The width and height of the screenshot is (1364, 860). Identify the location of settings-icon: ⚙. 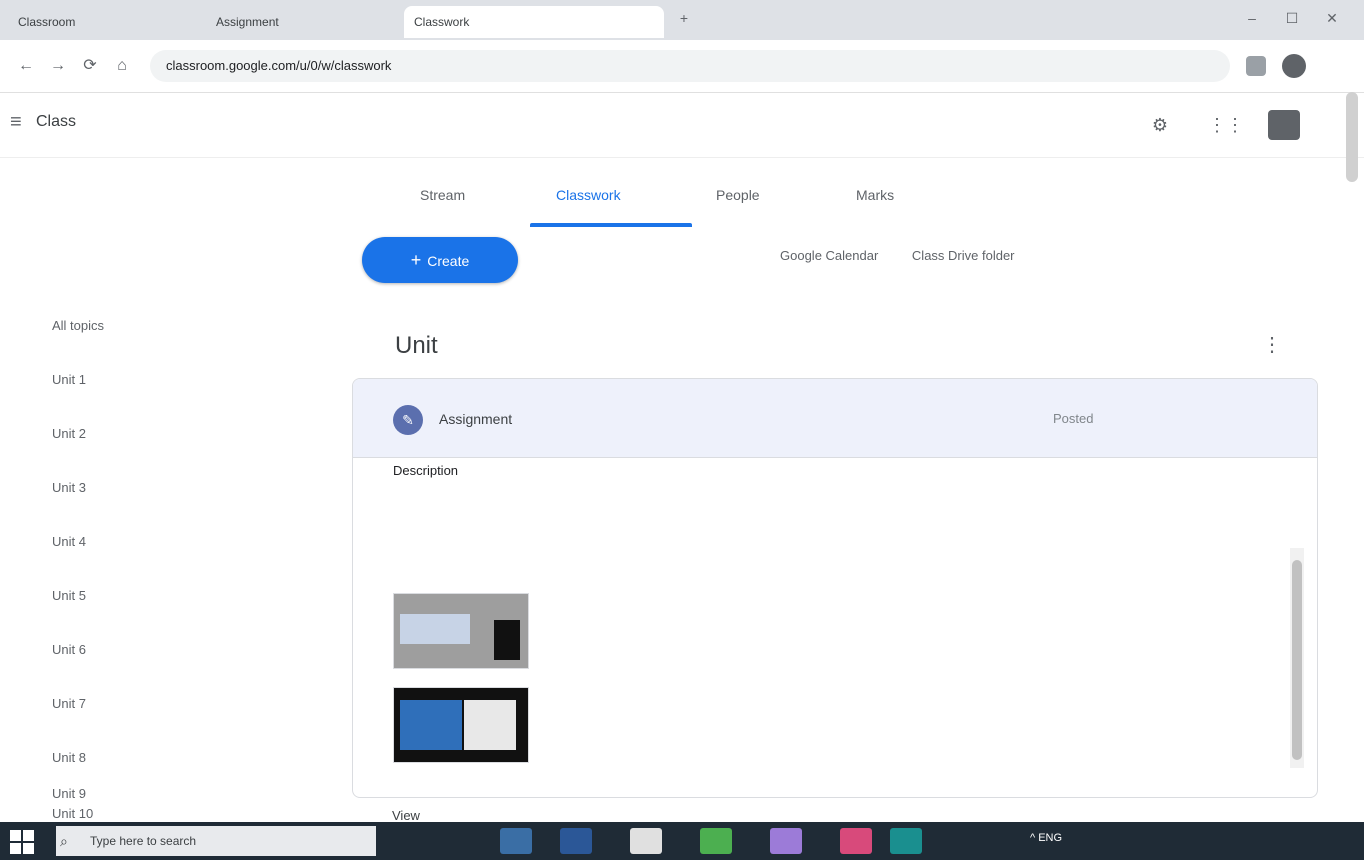
(1160, 125).